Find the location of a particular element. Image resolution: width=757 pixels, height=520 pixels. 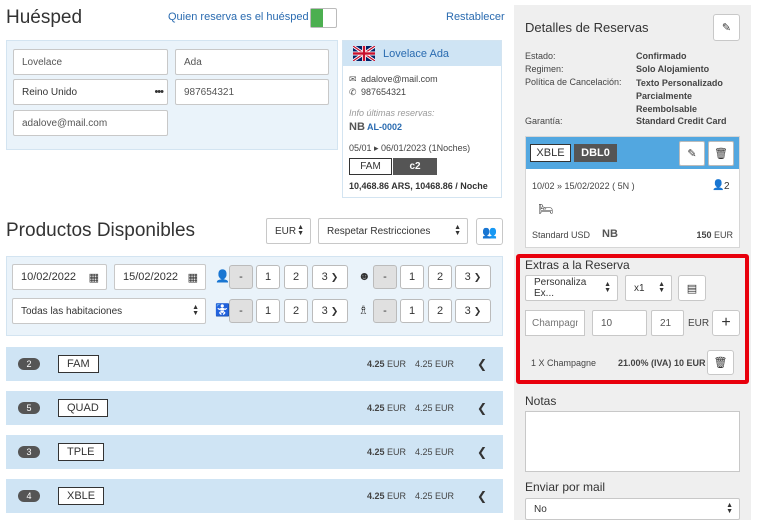

mail-icon: ✉ is located at coordinates (353, 79).